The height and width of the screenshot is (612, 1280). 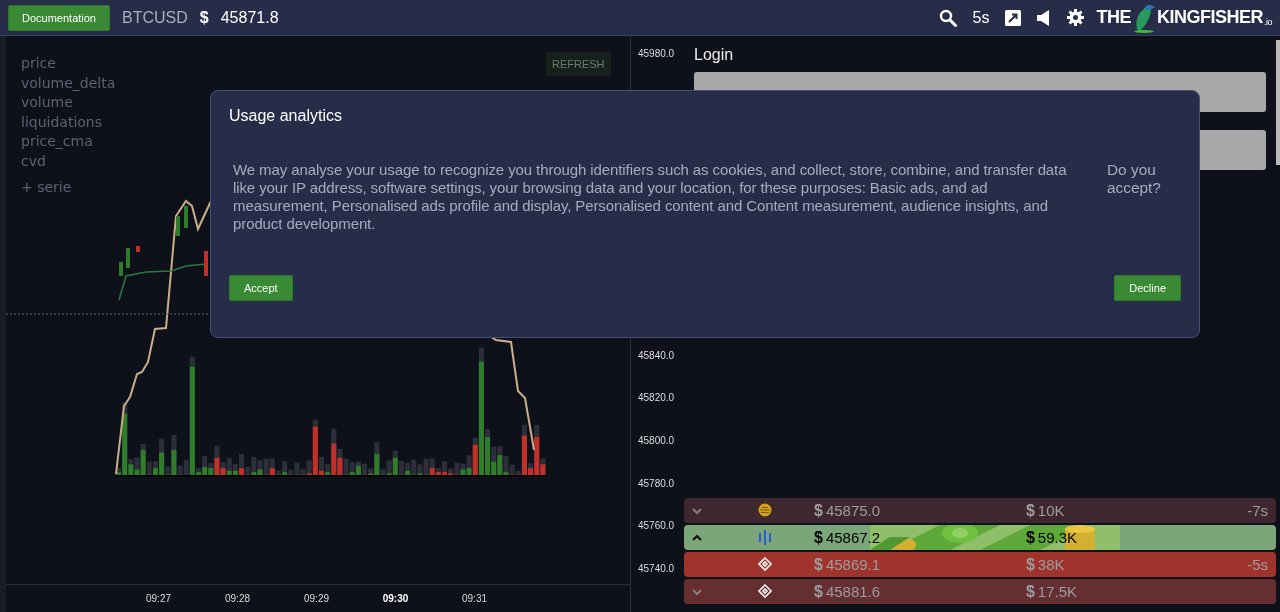 I want to click on market-symbol: BTCUSD, so click(x=155, y=17).